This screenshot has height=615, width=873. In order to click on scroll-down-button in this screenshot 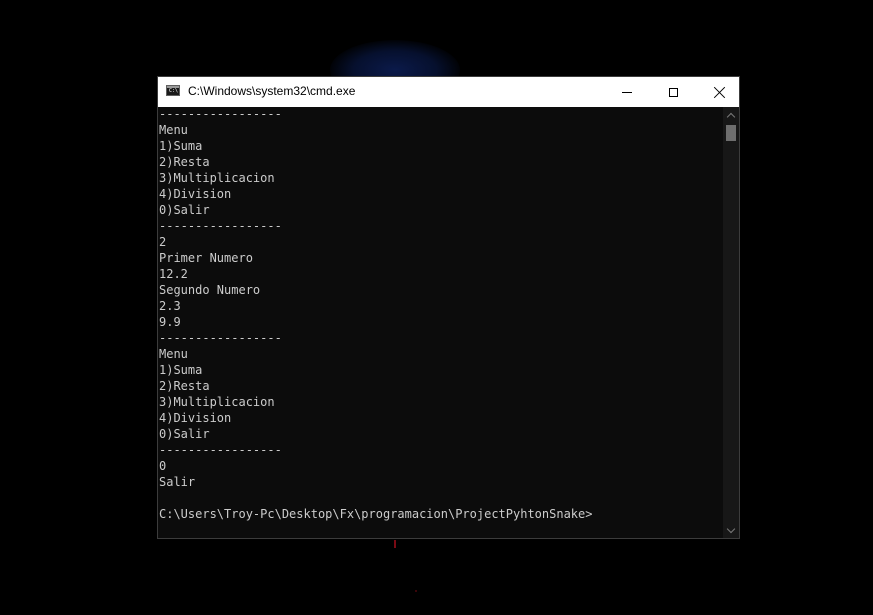, I will do `click(731, 530)`.